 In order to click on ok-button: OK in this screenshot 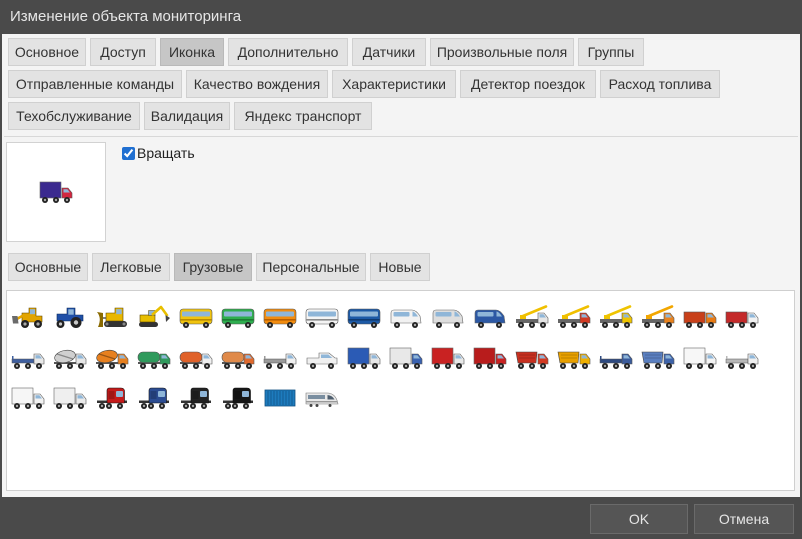, I will do `click(639, 519)`.